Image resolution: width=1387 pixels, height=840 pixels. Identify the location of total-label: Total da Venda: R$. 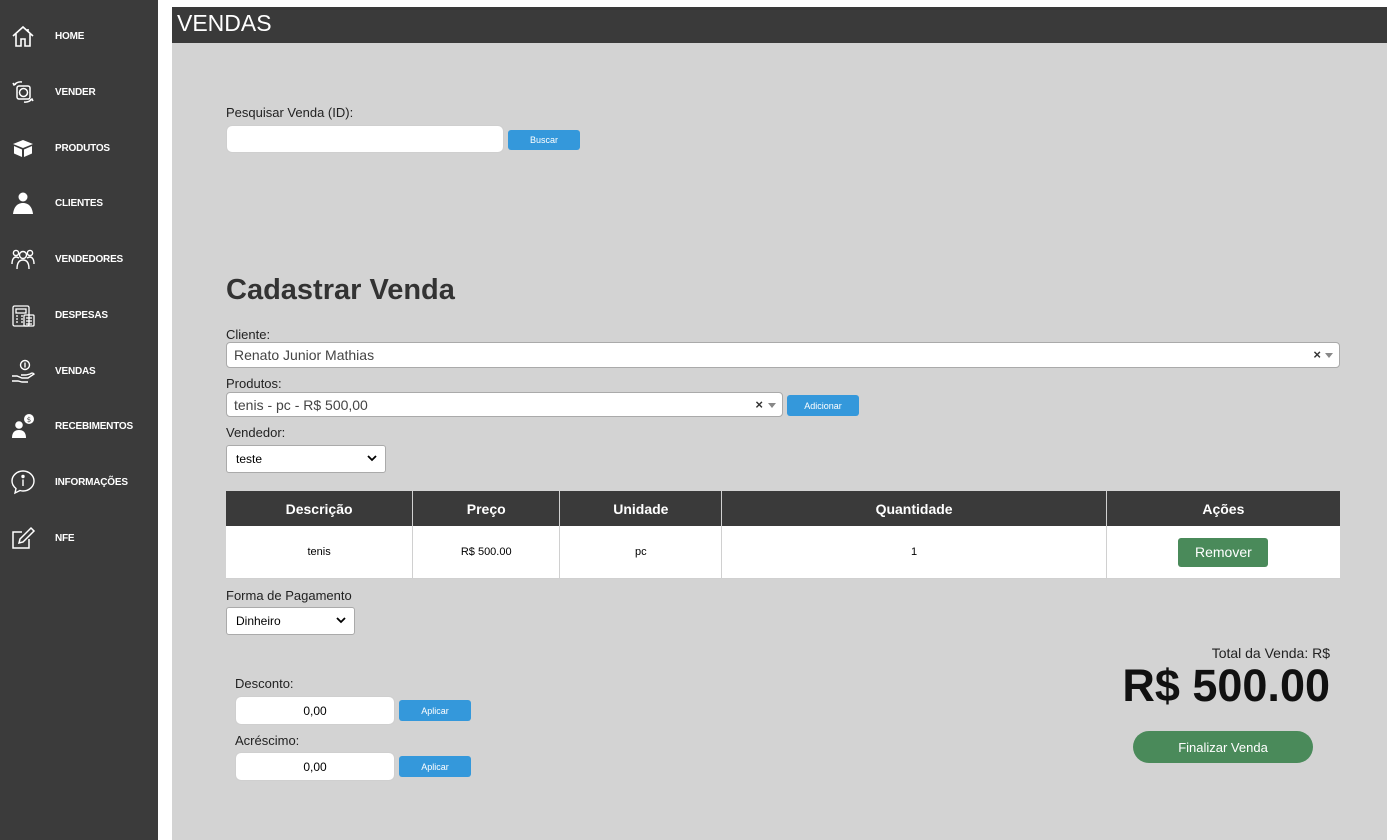
(1270, 653).